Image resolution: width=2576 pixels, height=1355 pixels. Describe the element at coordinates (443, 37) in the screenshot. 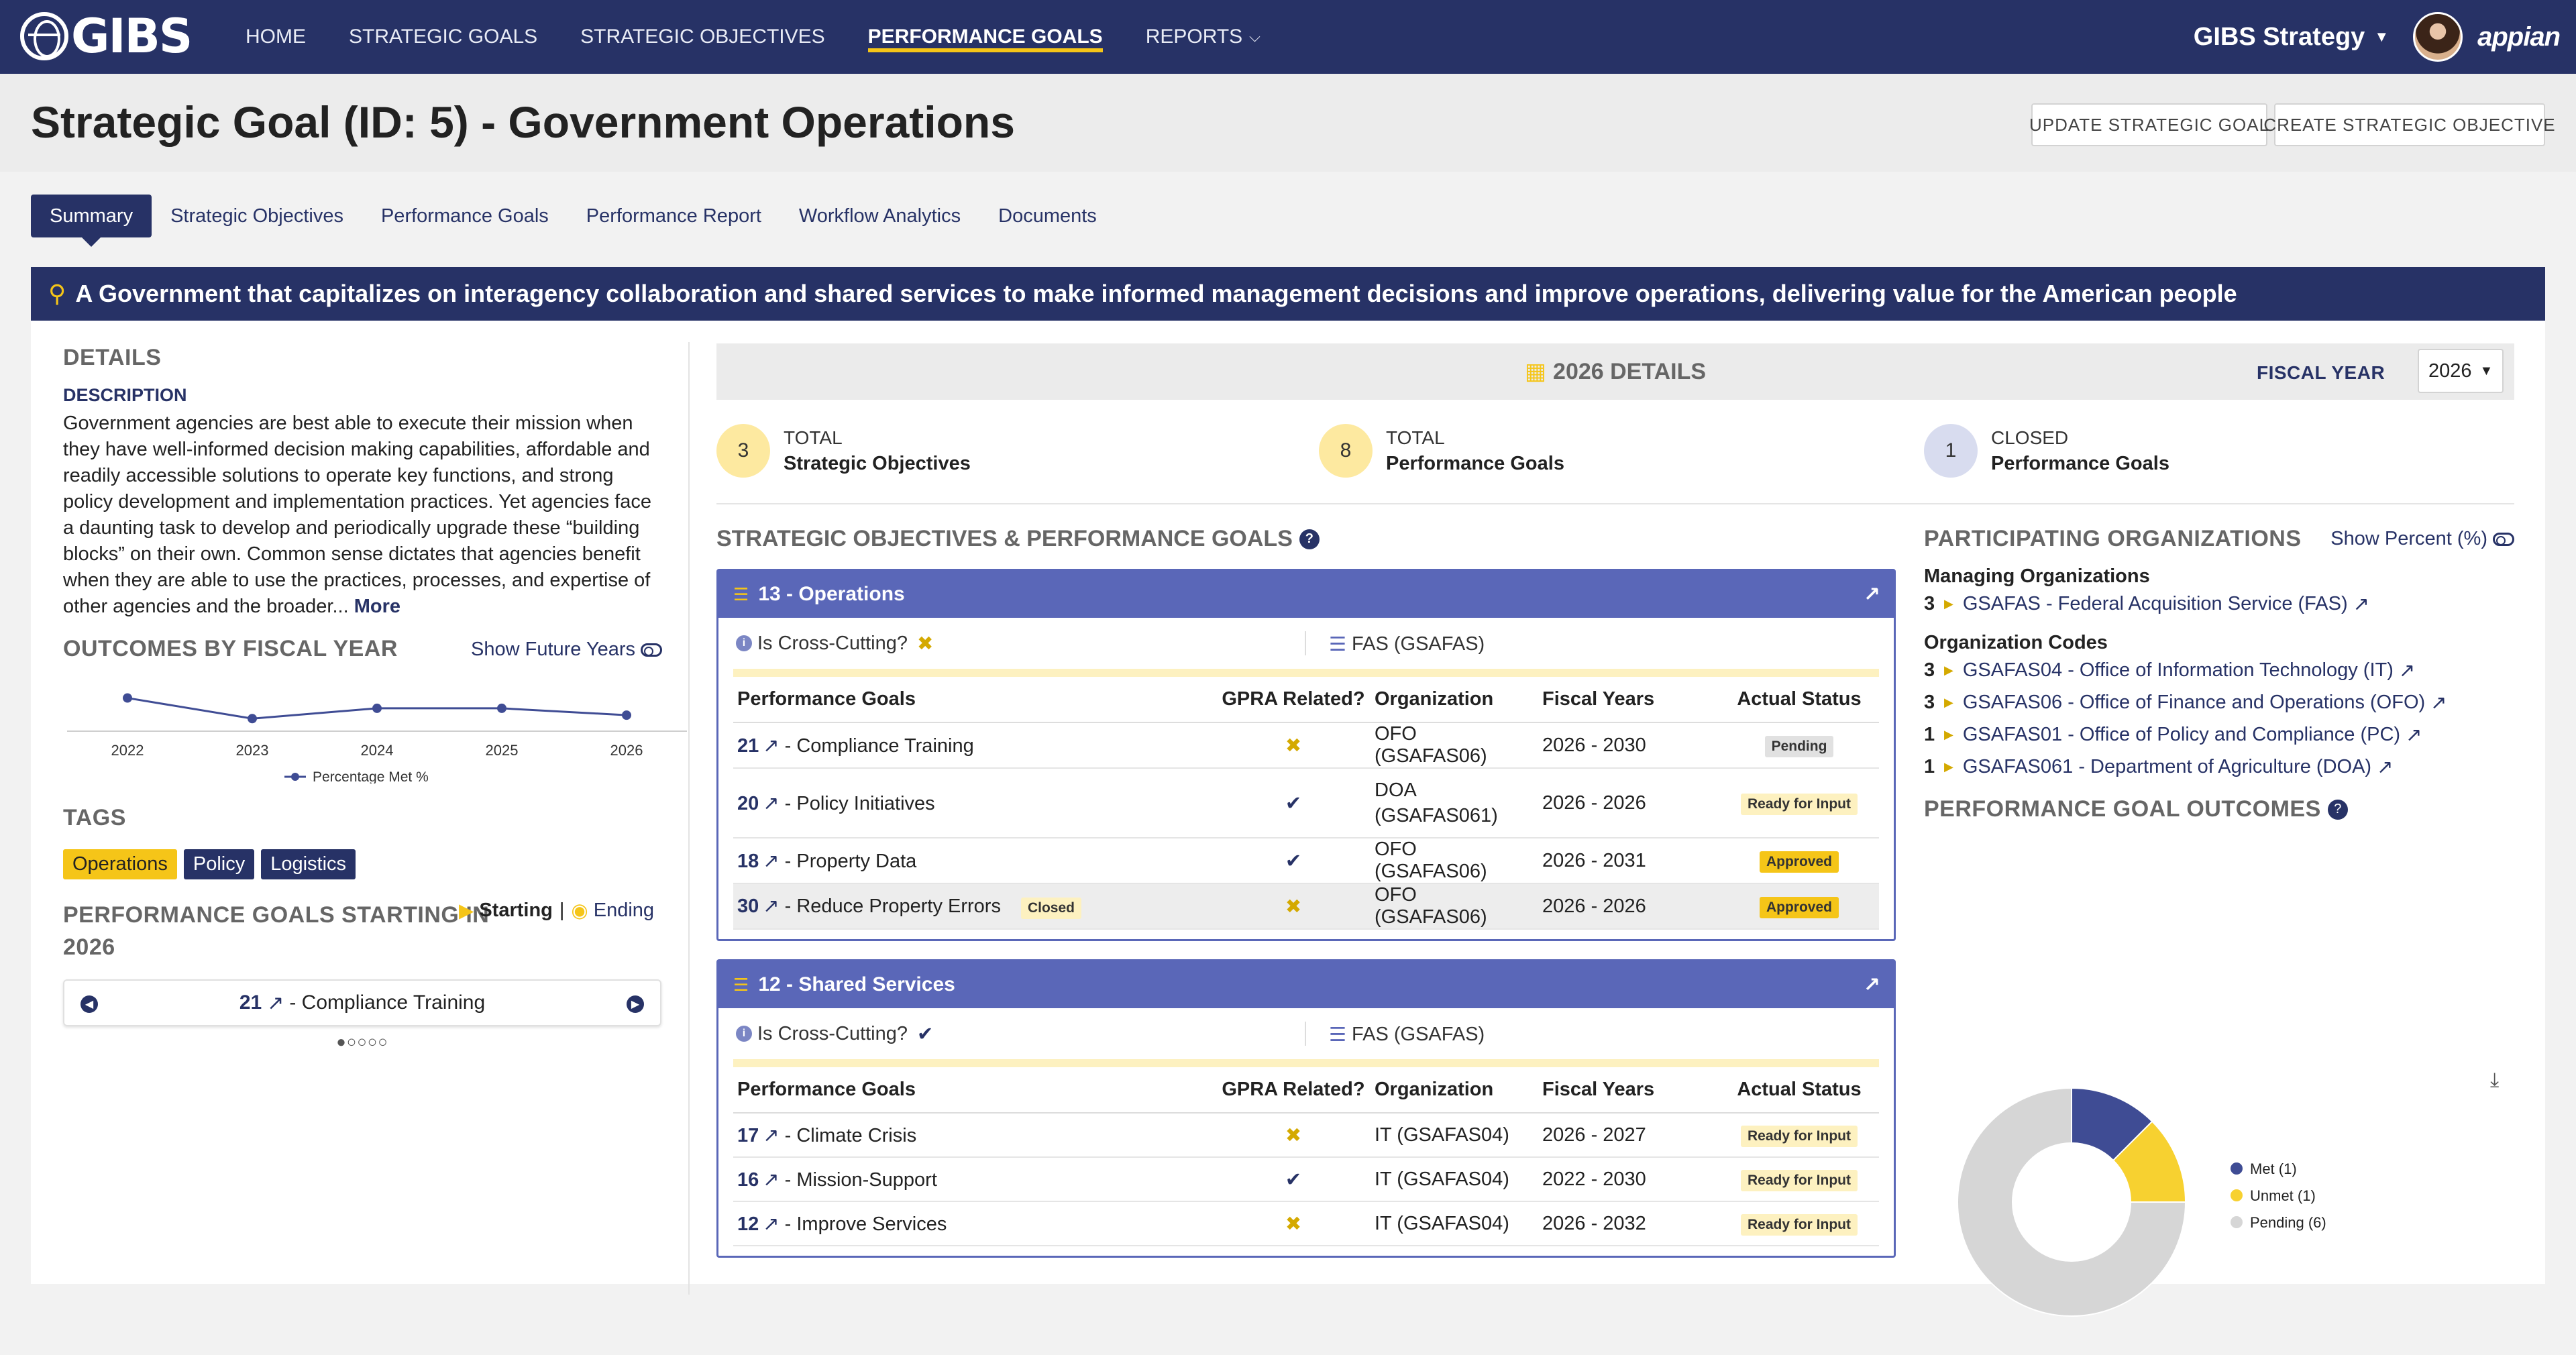

I see `nav-strategic-goals: STRATEGIC GOALS` at that location.